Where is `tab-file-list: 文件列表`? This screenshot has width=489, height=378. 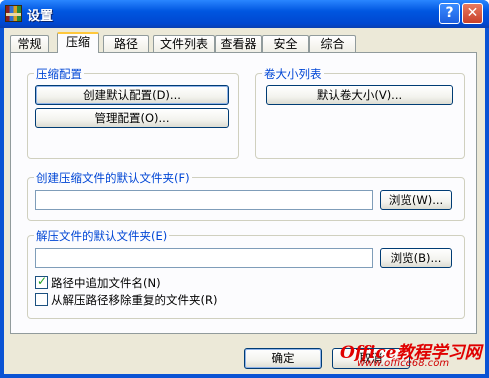
tab-file-list: 文件列表 is located at coordinates (184, 43).